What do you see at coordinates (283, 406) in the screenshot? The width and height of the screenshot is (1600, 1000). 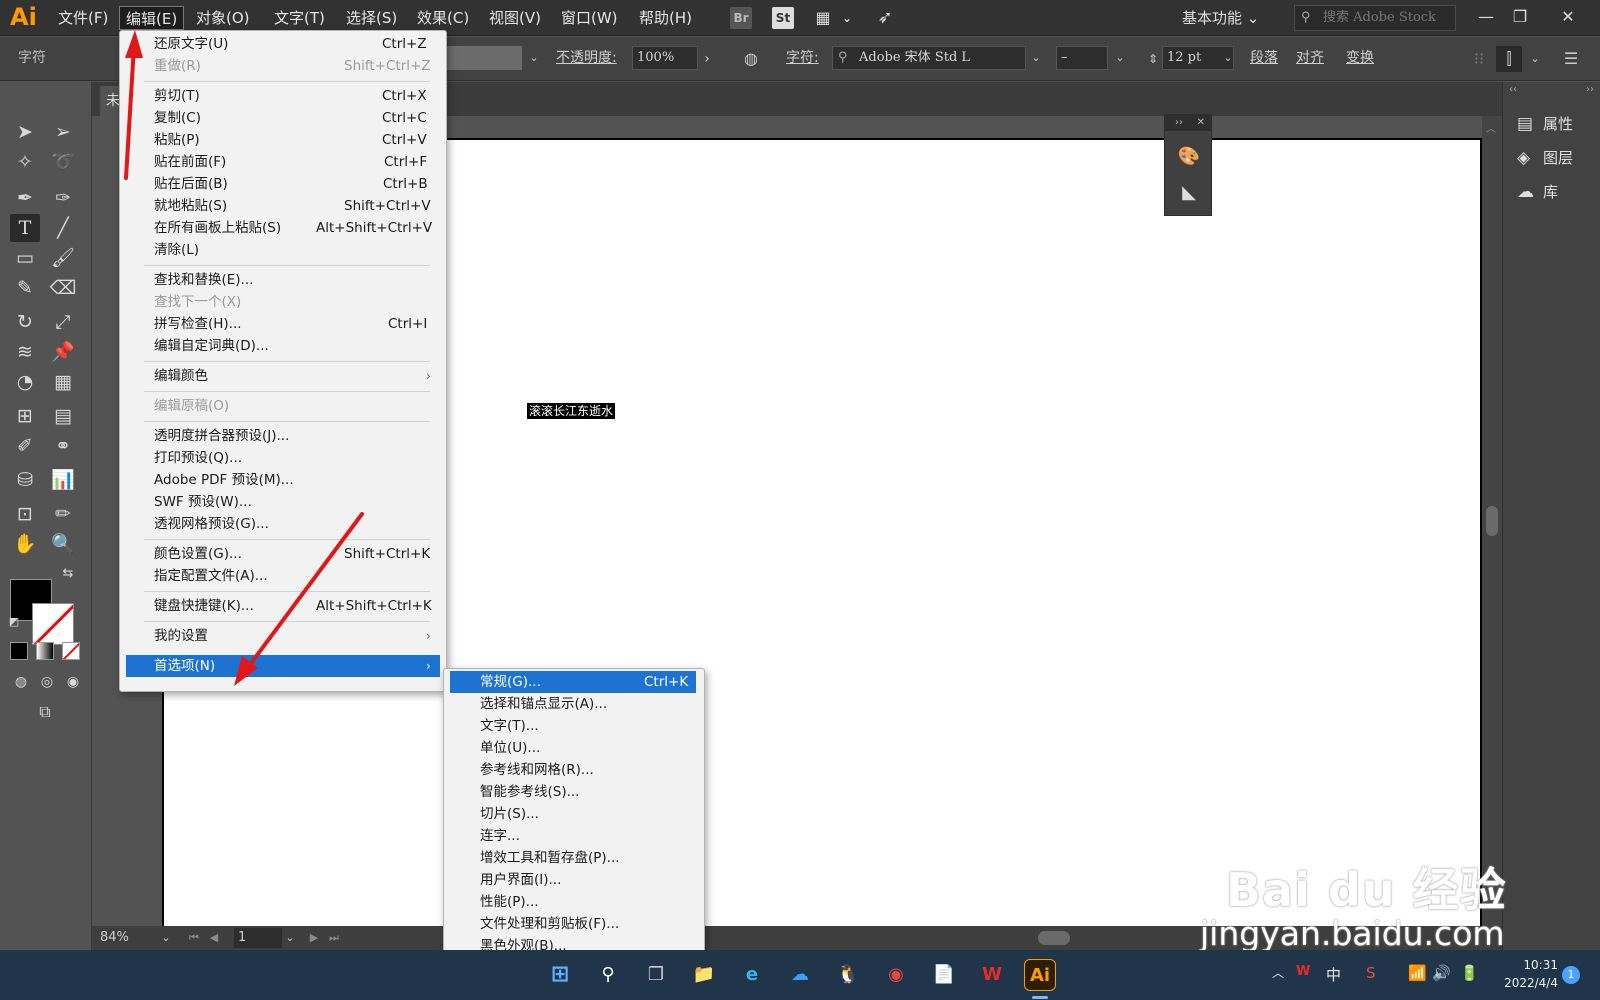 I see `menu-item-edit-original: 编辑原稿(O)` at bounding box center [283, 406].